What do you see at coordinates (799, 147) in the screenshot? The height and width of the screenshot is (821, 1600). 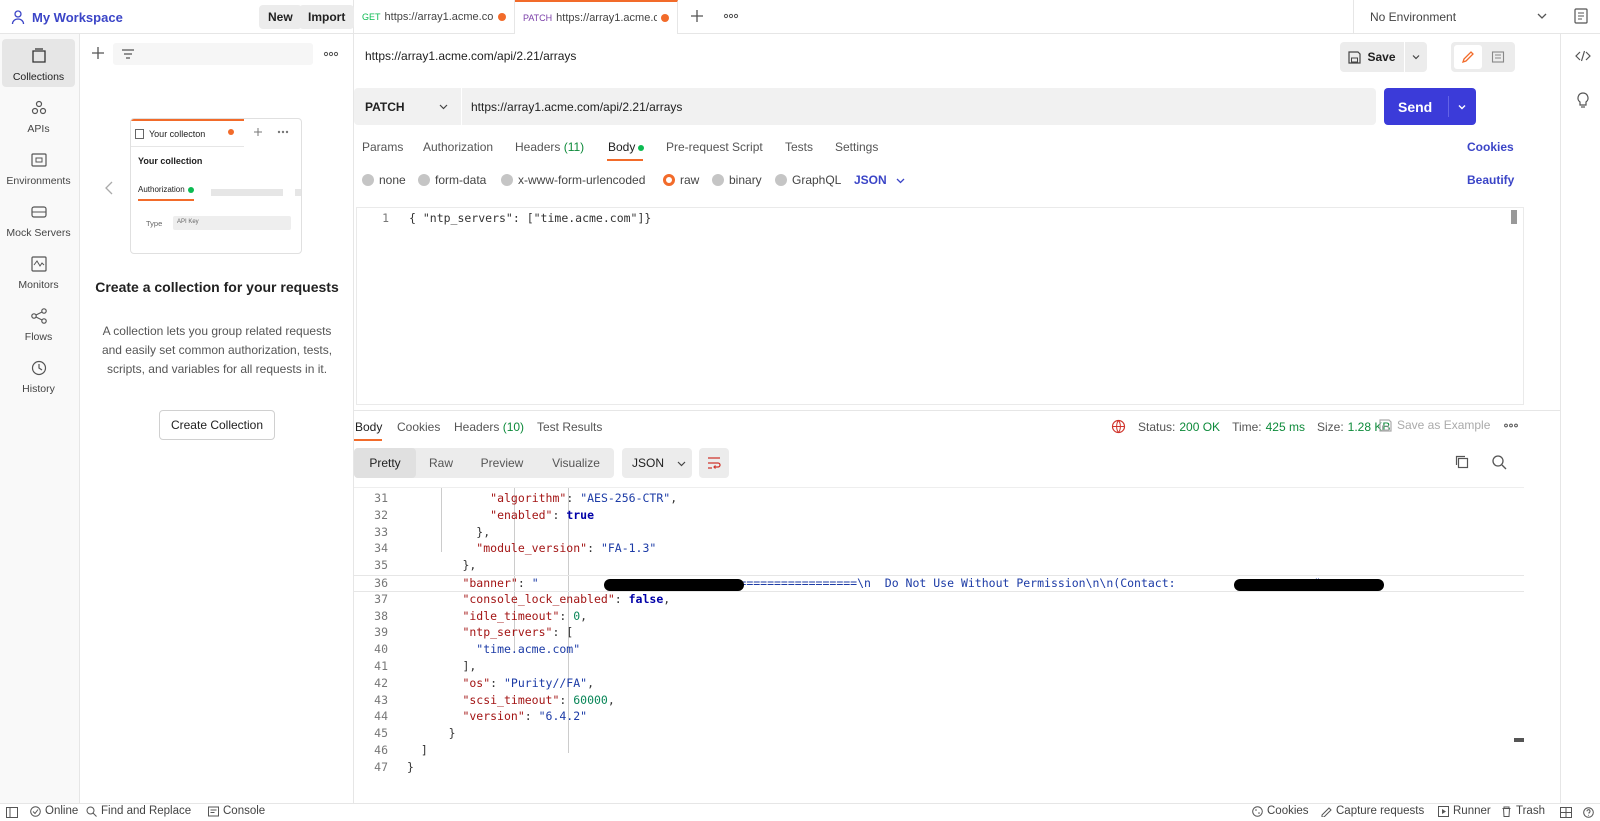 I see `tab-tests: Tests` at bounding box center [799, 147].